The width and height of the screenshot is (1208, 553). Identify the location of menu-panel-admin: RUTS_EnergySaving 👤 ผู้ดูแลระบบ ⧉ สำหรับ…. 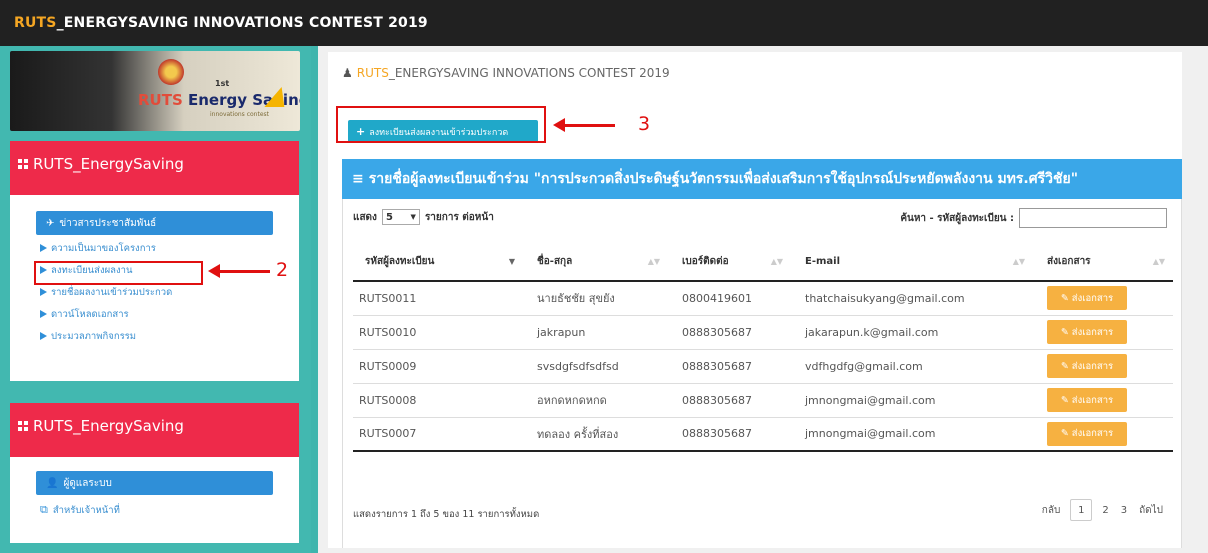
(154, 473).